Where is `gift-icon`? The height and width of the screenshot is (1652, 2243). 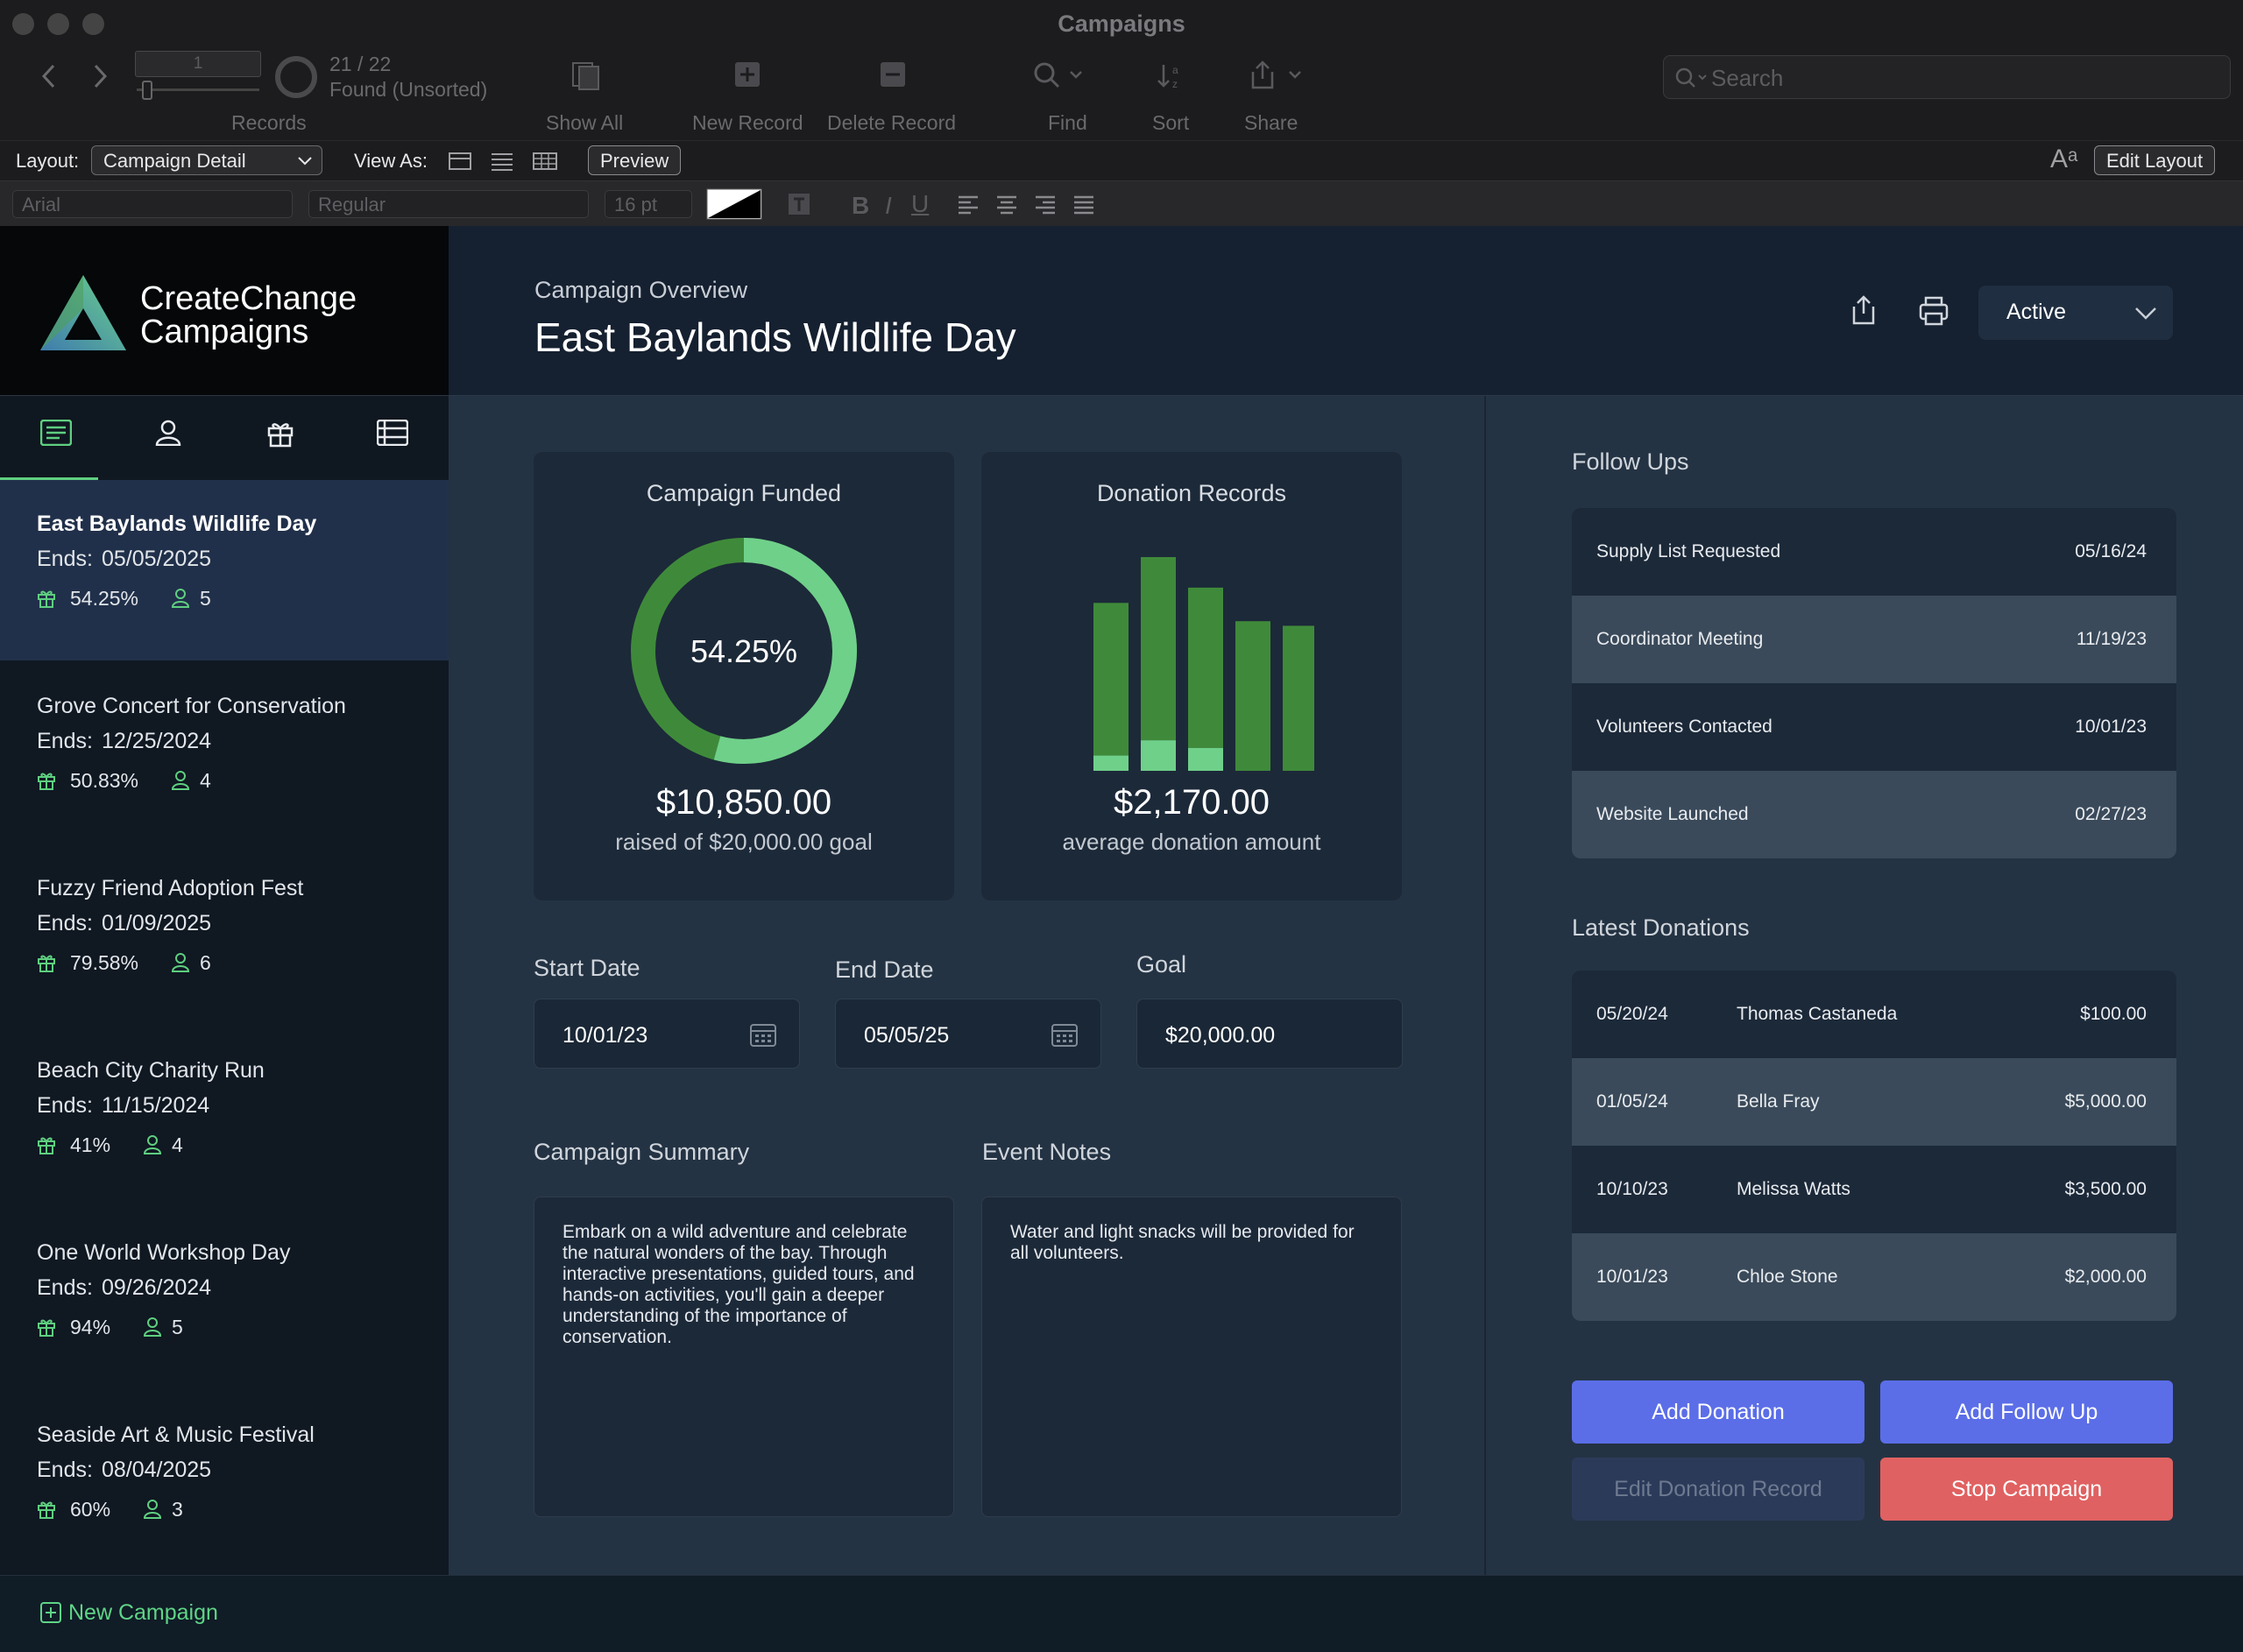 gift-icon is located at coordinates (280, 435).